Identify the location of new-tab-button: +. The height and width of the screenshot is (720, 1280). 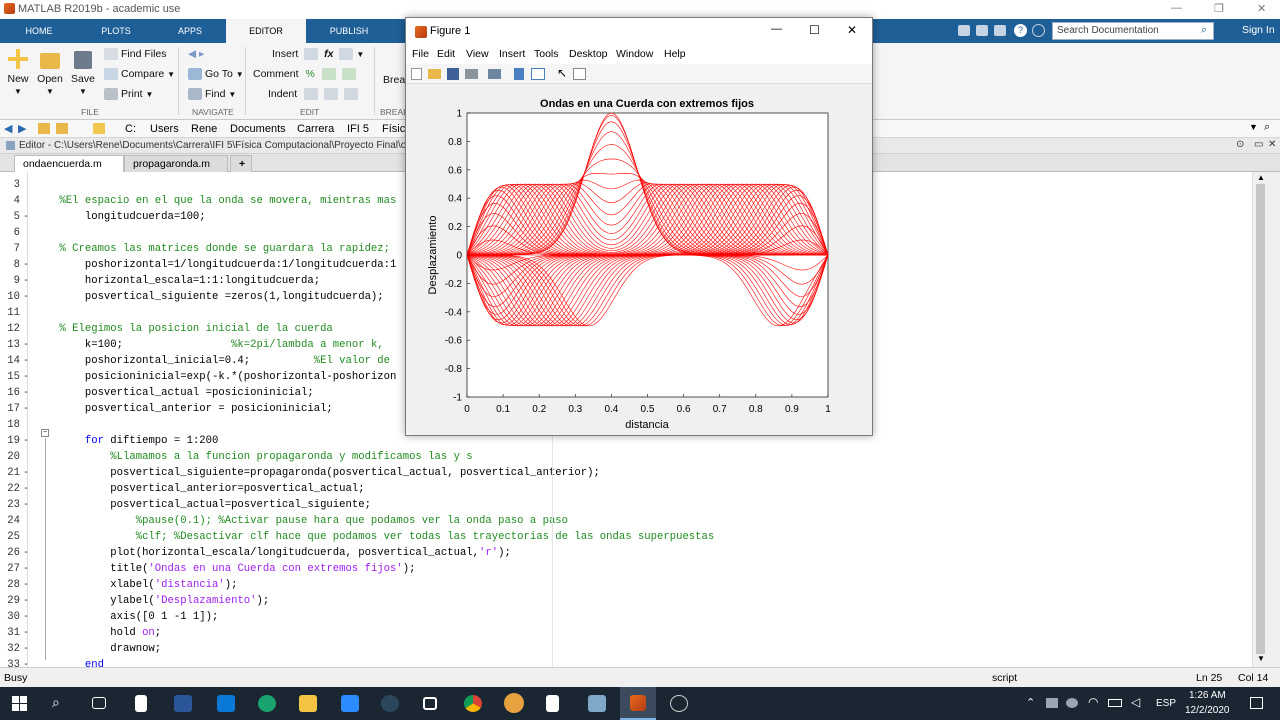
(241, 163).